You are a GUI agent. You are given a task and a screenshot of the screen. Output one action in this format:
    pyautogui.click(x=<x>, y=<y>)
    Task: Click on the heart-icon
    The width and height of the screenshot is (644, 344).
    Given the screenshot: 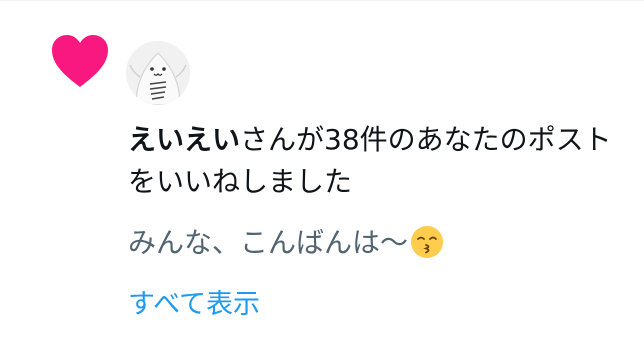 What is the action you would take?
    pyautogui.click(x=80, y=61)
    